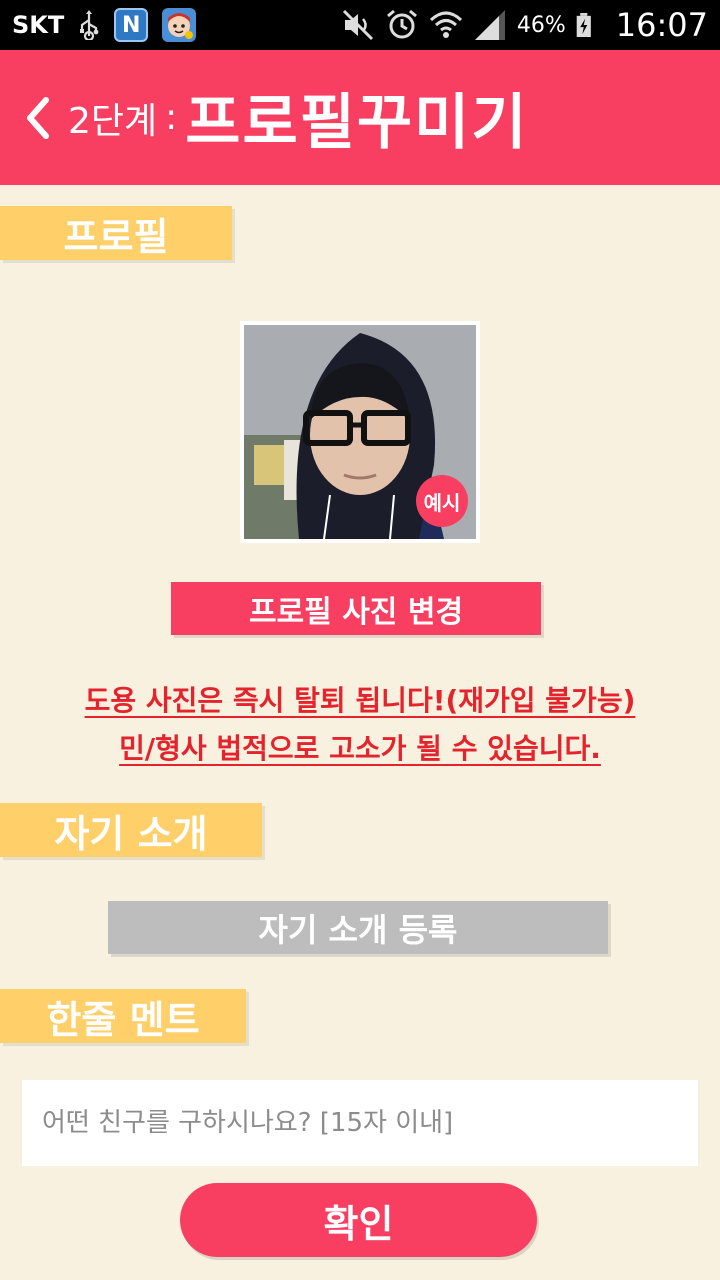 This screenshot has width=720, height=1280. I want to click on status-bar: SKT N 46% 16:07, so click(360, 25).